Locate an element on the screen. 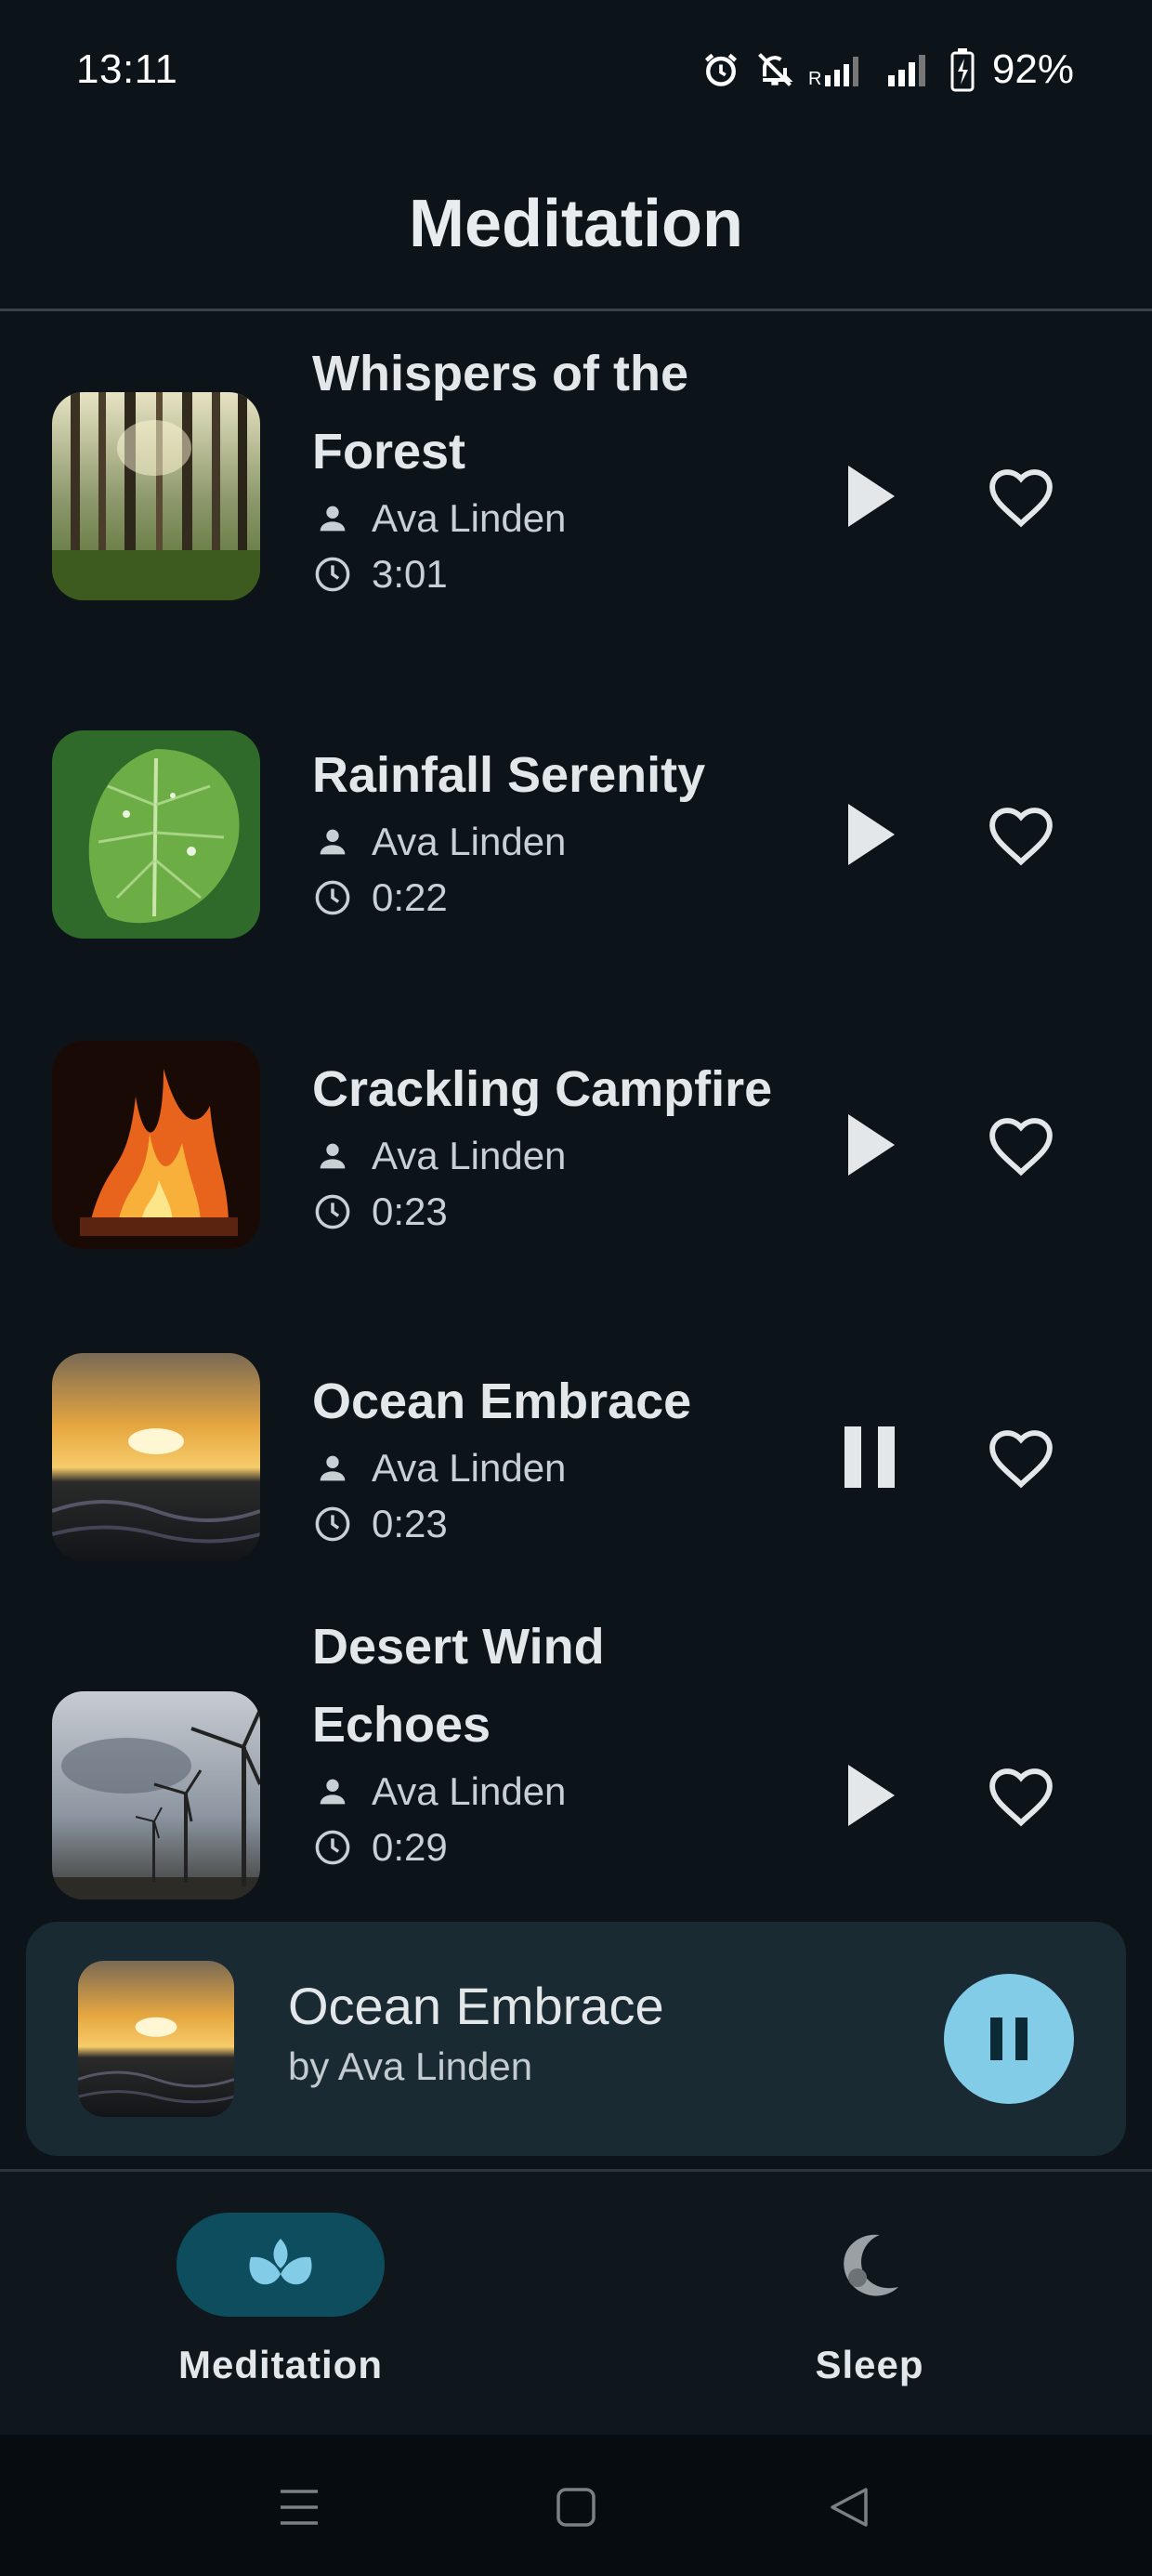 The height and width of the screenshot is (2576, 1152). track-row: Rainfall Serenity Ava Linden 0:22 is located at coordinates (576, 806).